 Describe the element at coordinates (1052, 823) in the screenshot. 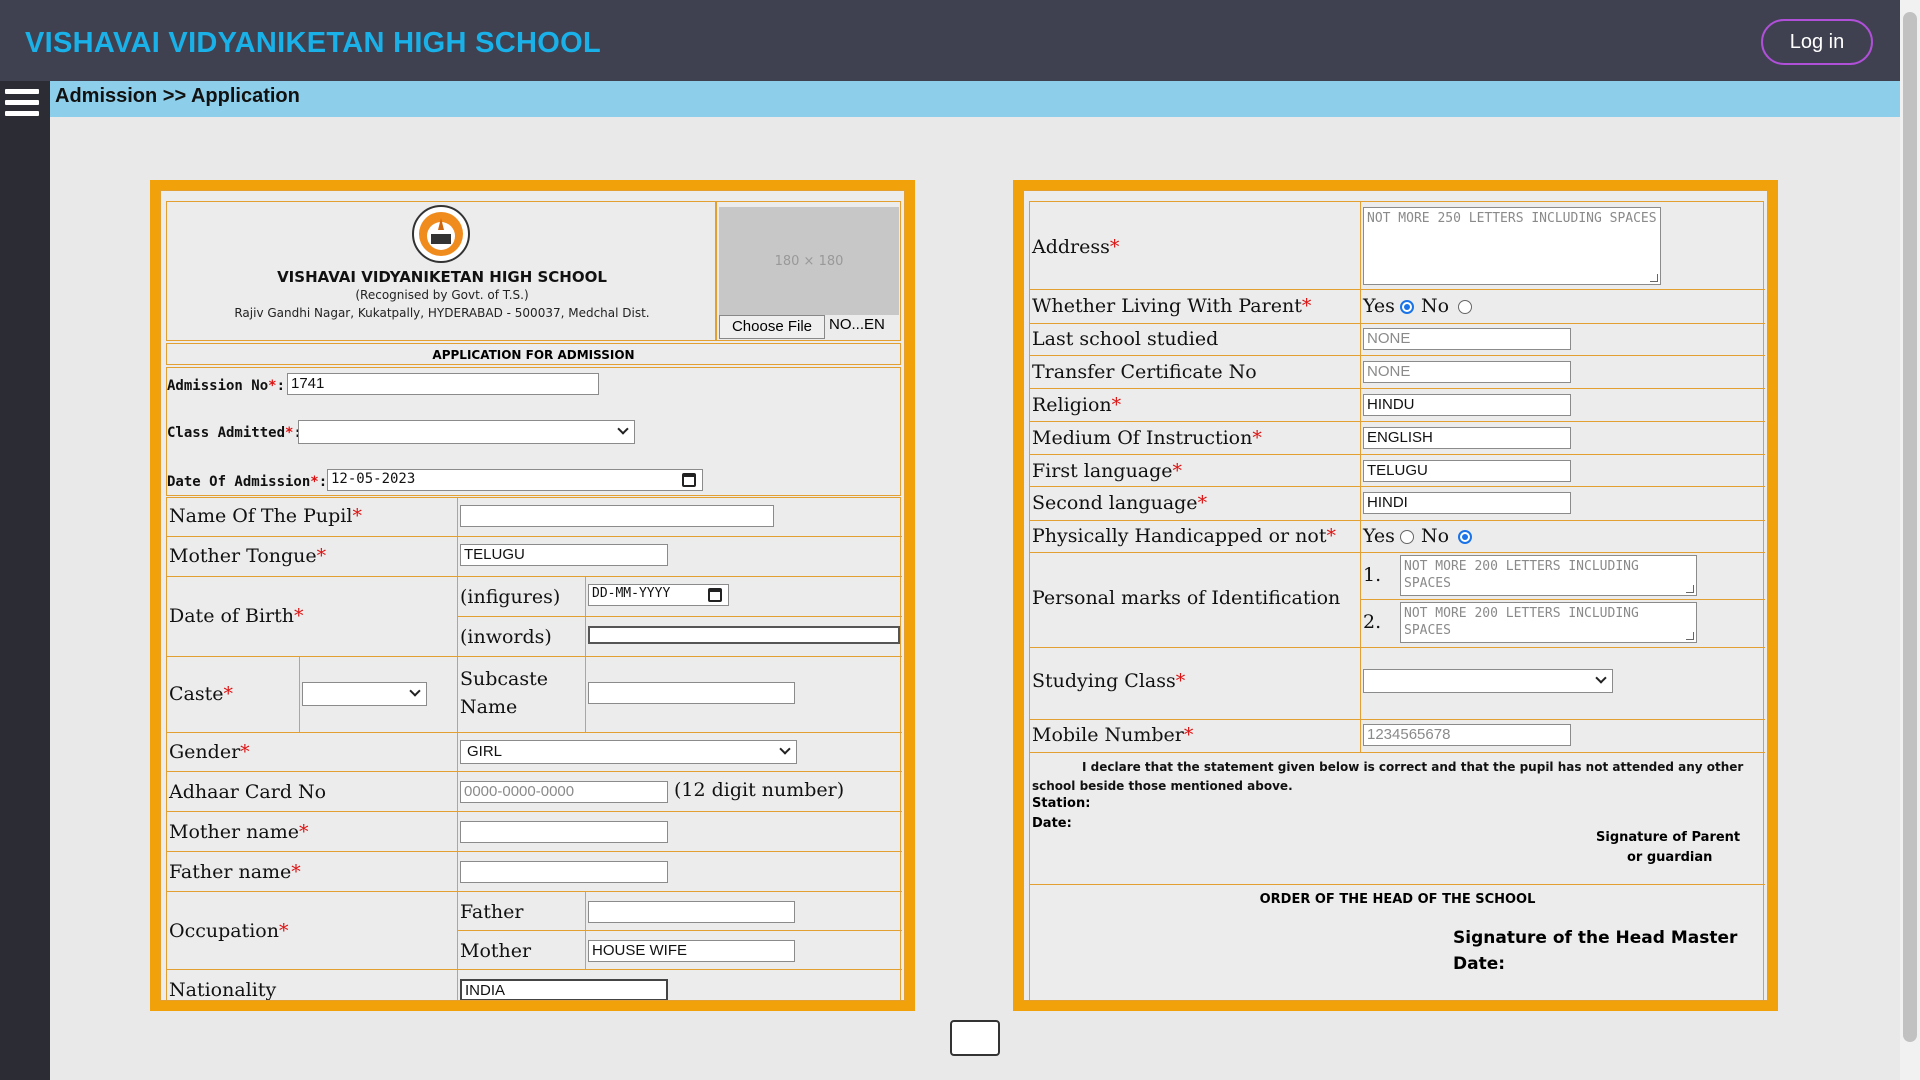

I see `date-label: Date:` at that location.